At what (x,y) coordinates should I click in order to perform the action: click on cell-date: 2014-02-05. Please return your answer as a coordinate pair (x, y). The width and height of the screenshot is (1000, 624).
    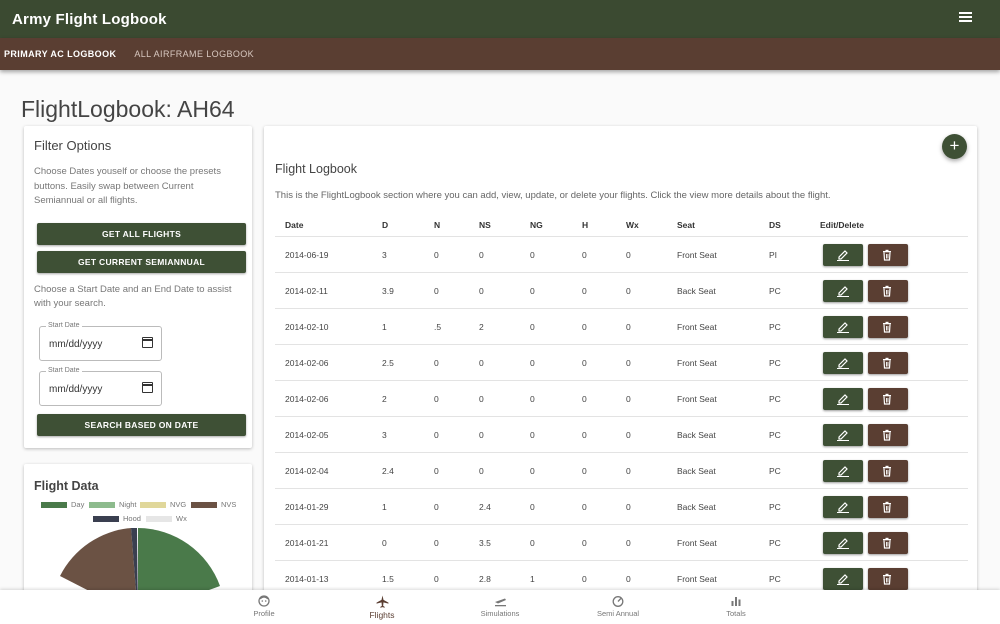
    Looking at the image, I should click on (307, 435).